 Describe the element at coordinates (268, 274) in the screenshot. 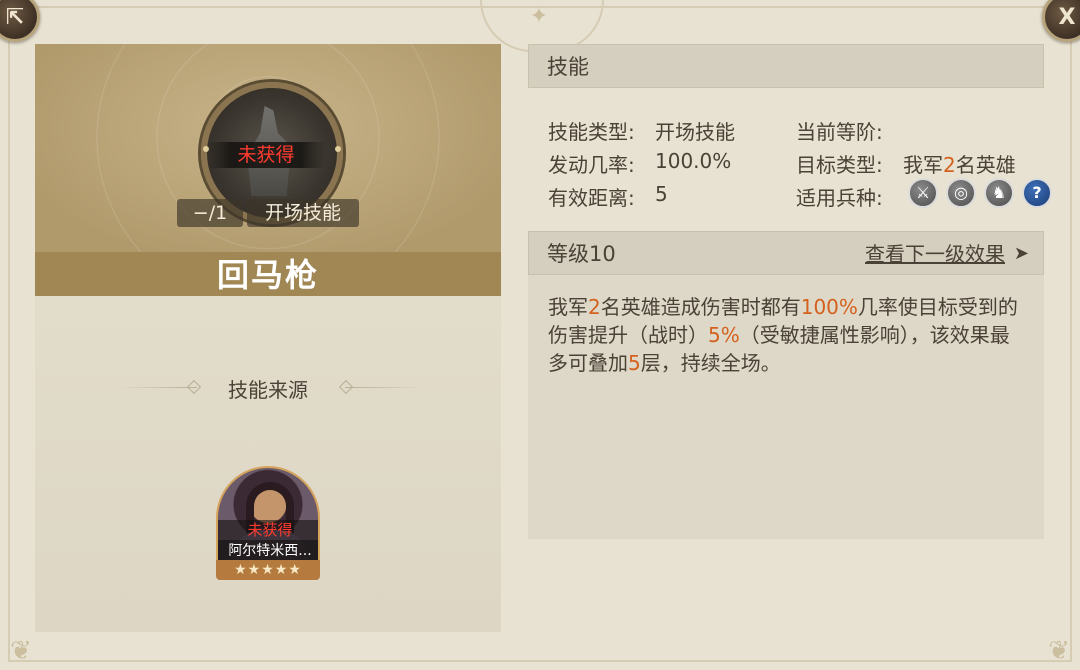

I see `skill-name: 回马枪` at that location.